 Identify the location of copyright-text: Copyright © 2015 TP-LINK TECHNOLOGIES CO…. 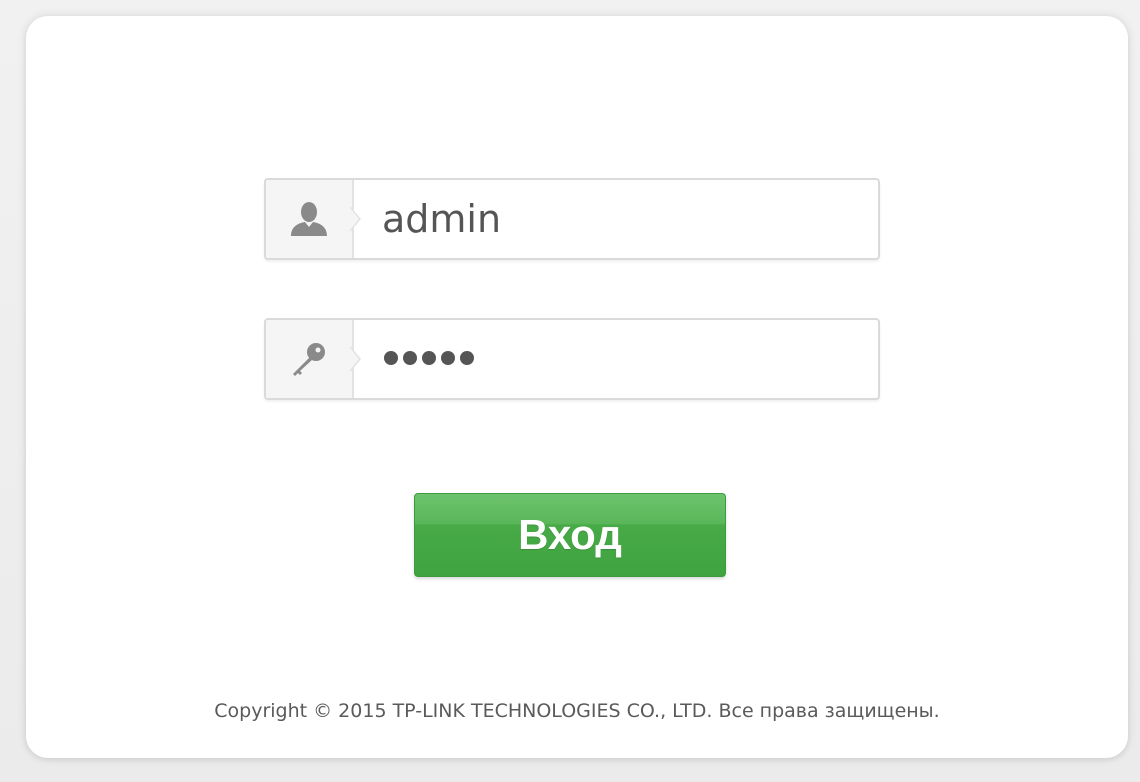
(577, 711).